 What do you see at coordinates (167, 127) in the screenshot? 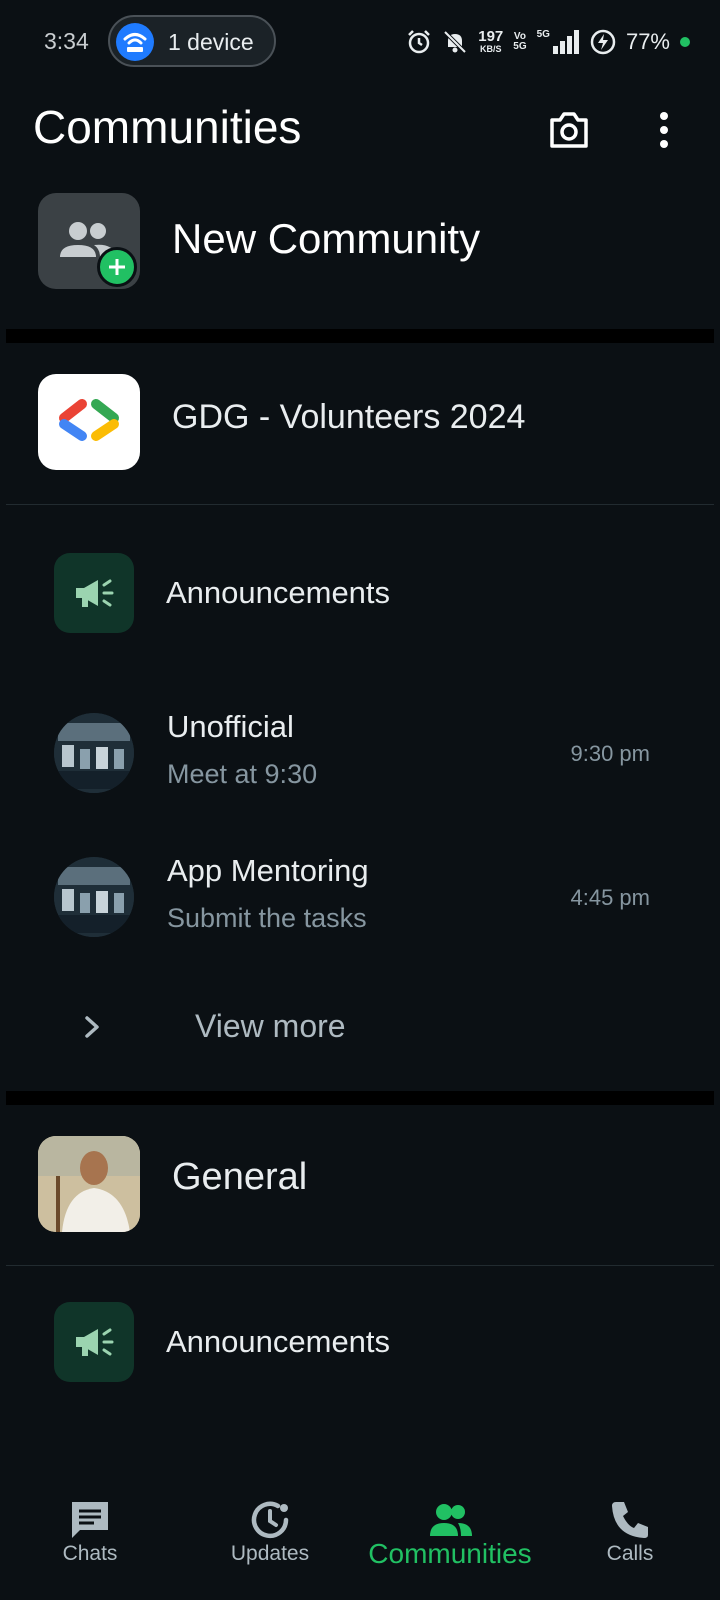
I see `page-title: Communities` at bounding box center [167, 127].